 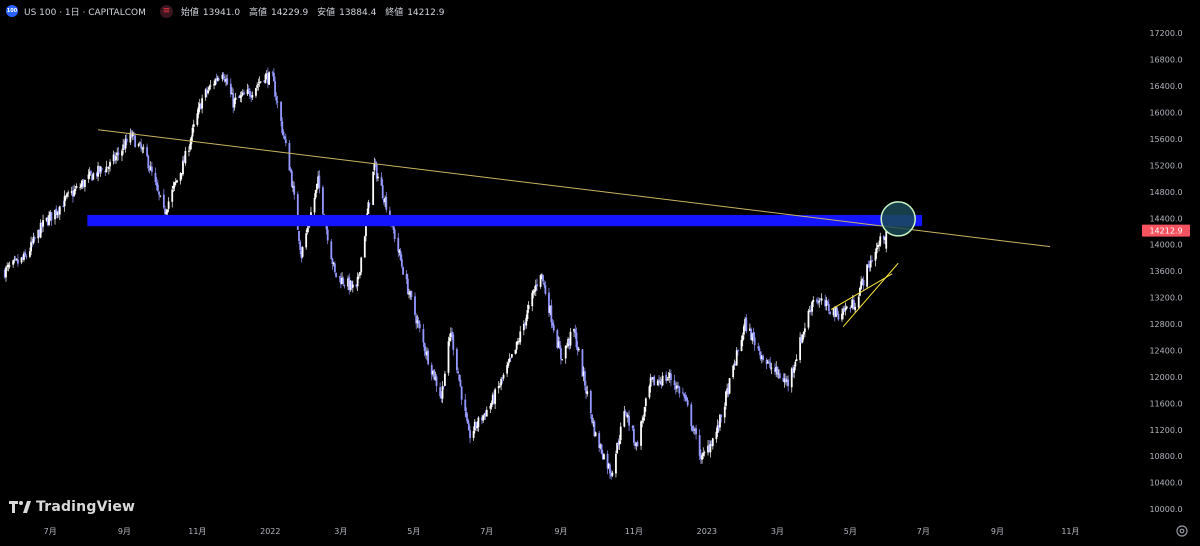 What do you see at coordinates (257, 12) in the screenshot?
I see `high-label: 高値` at bounding box center [257, 12].